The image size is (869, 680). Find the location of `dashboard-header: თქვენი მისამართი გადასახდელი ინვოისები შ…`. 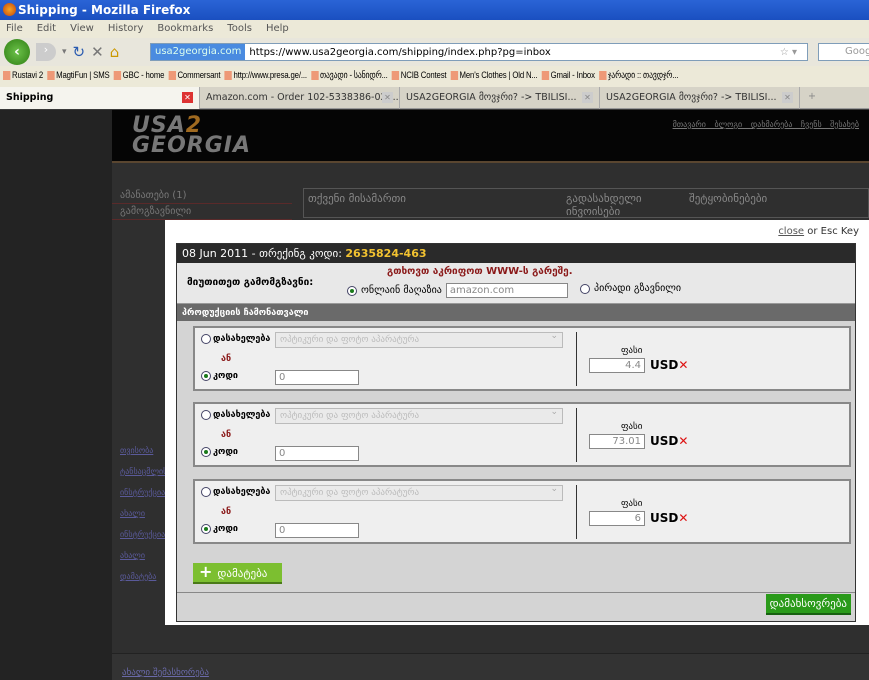

dashboard-header: თქვენი მისამართი გადასახდელი ინვოისები შ… is located at coordinates (586, 203).